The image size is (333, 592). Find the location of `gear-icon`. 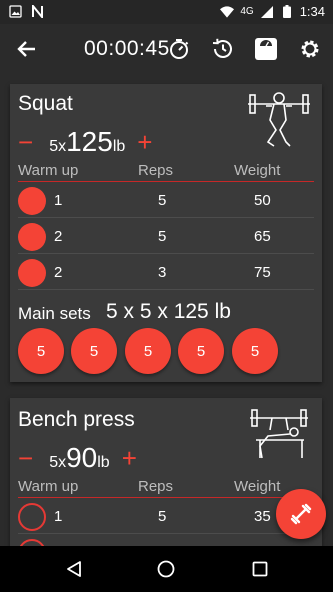

gear-icon is located at coordinates (310, 49).